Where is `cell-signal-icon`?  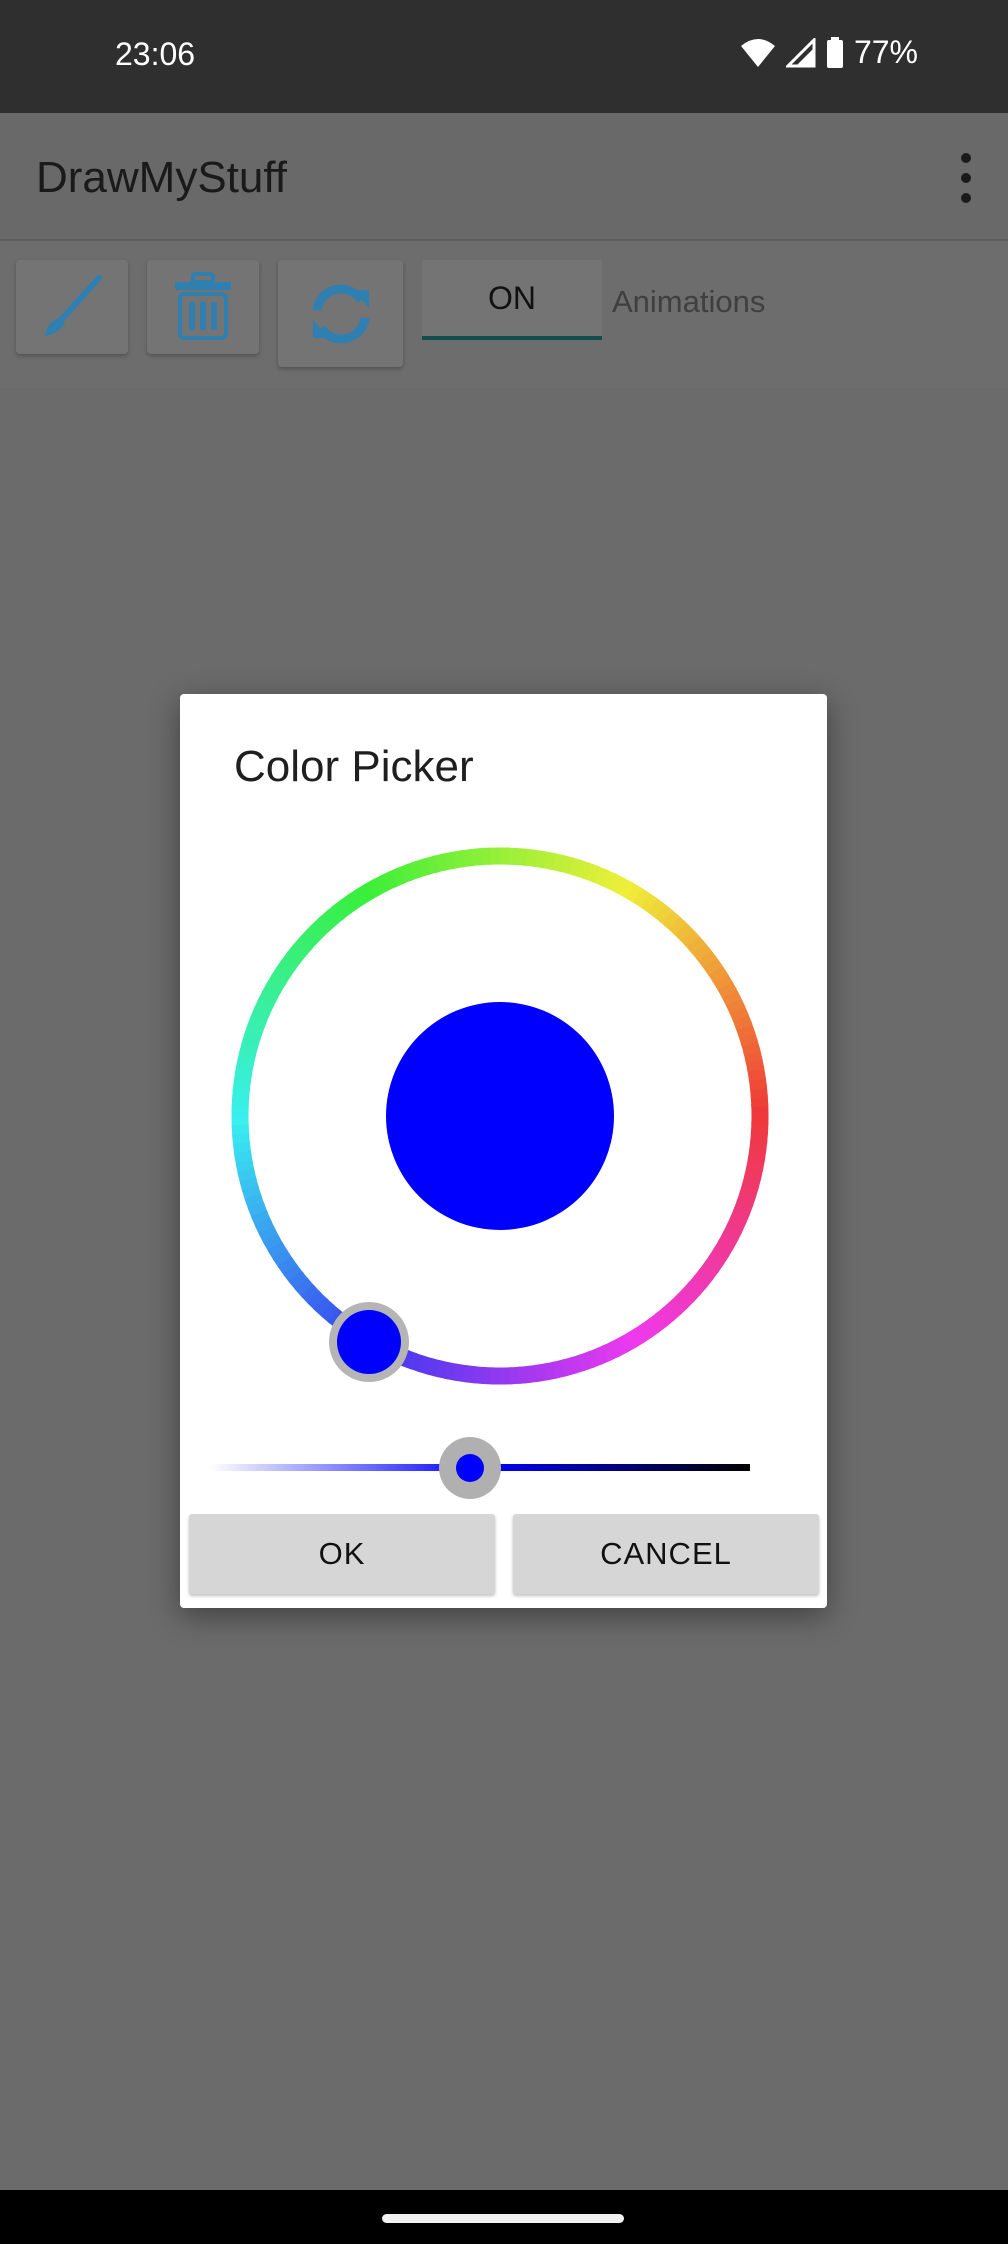 cell-signal-icon is located at coordinates (800, 52).